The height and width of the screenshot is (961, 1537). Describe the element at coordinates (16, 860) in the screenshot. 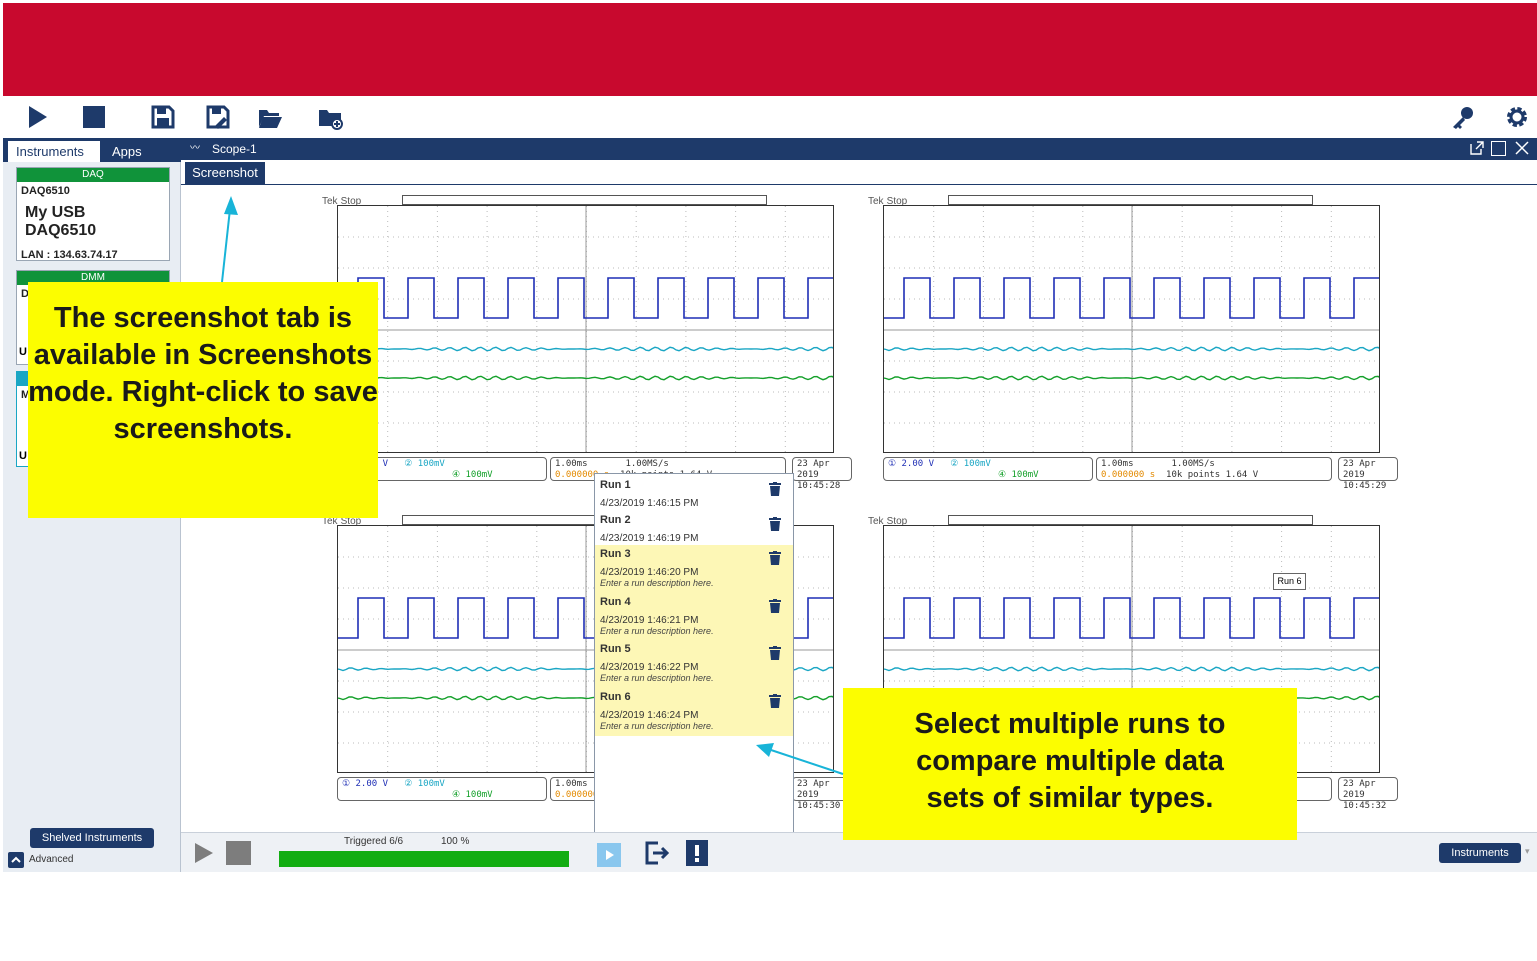

I see `chevron-up-icon` at that location.